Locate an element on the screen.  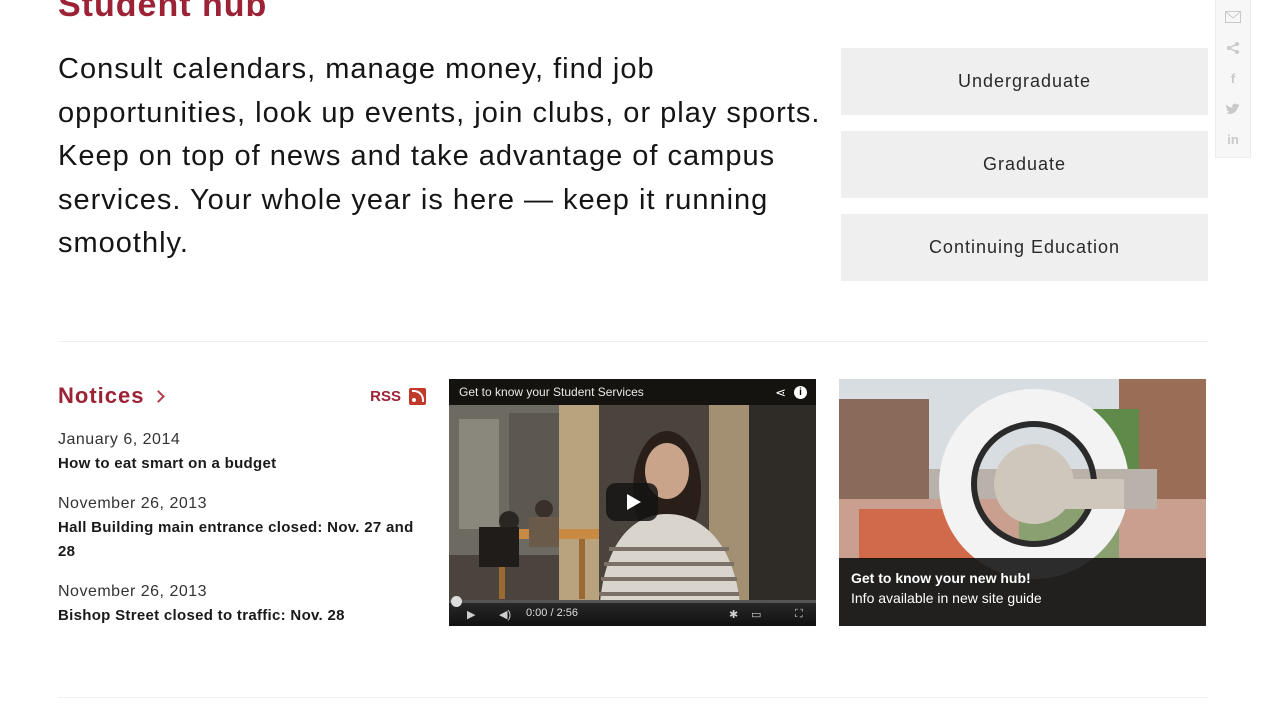
play-icon: ▶ is located at coordinates (471, 614).